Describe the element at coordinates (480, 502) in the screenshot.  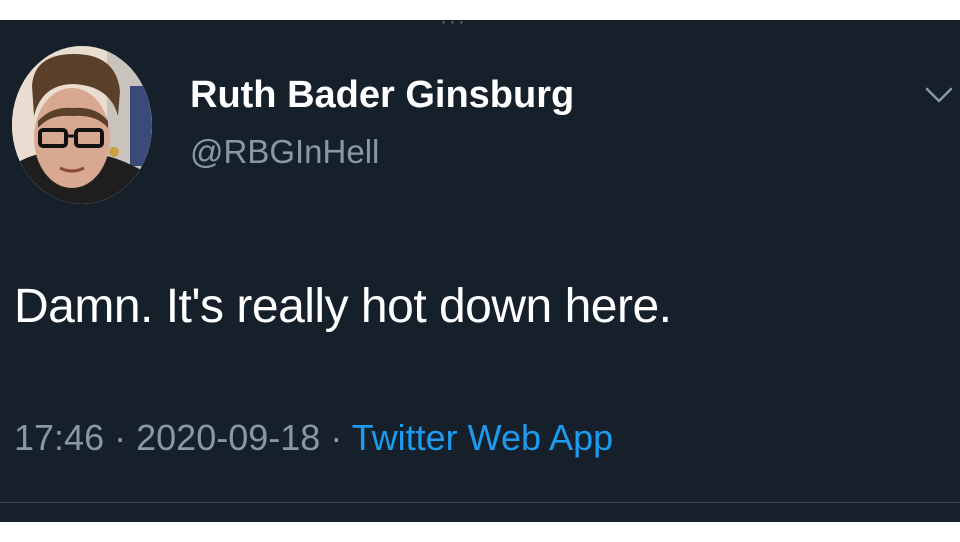
I see `divider` at that location.